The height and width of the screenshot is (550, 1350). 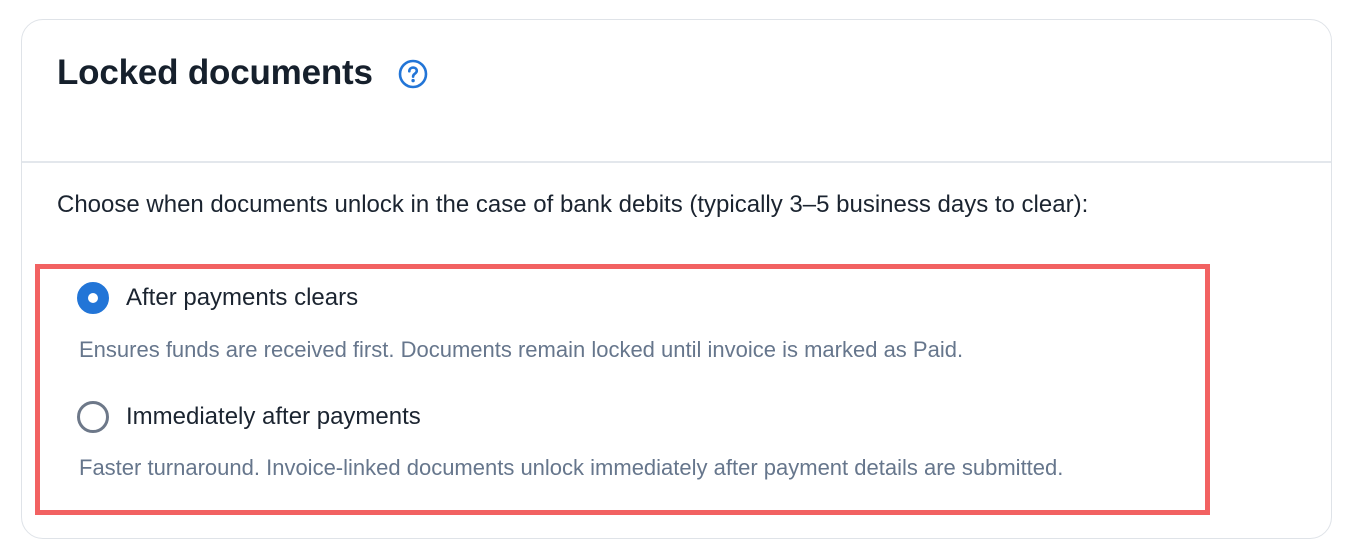 What do you see at coordinates (215, 72) in the screenshot?
I see `page-title: Locked documents` at bounding box center [215, 72].